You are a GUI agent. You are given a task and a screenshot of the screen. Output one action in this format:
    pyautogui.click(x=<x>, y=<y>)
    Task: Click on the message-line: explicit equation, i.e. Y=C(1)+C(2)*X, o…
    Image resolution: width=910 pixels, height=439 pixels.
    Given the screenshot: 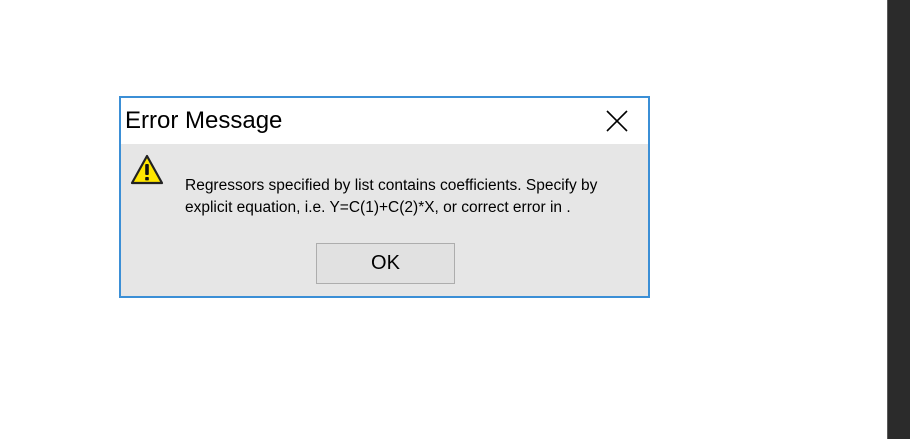 What is the action you would take?
    pyautogui.click(x=378, y=207)
    